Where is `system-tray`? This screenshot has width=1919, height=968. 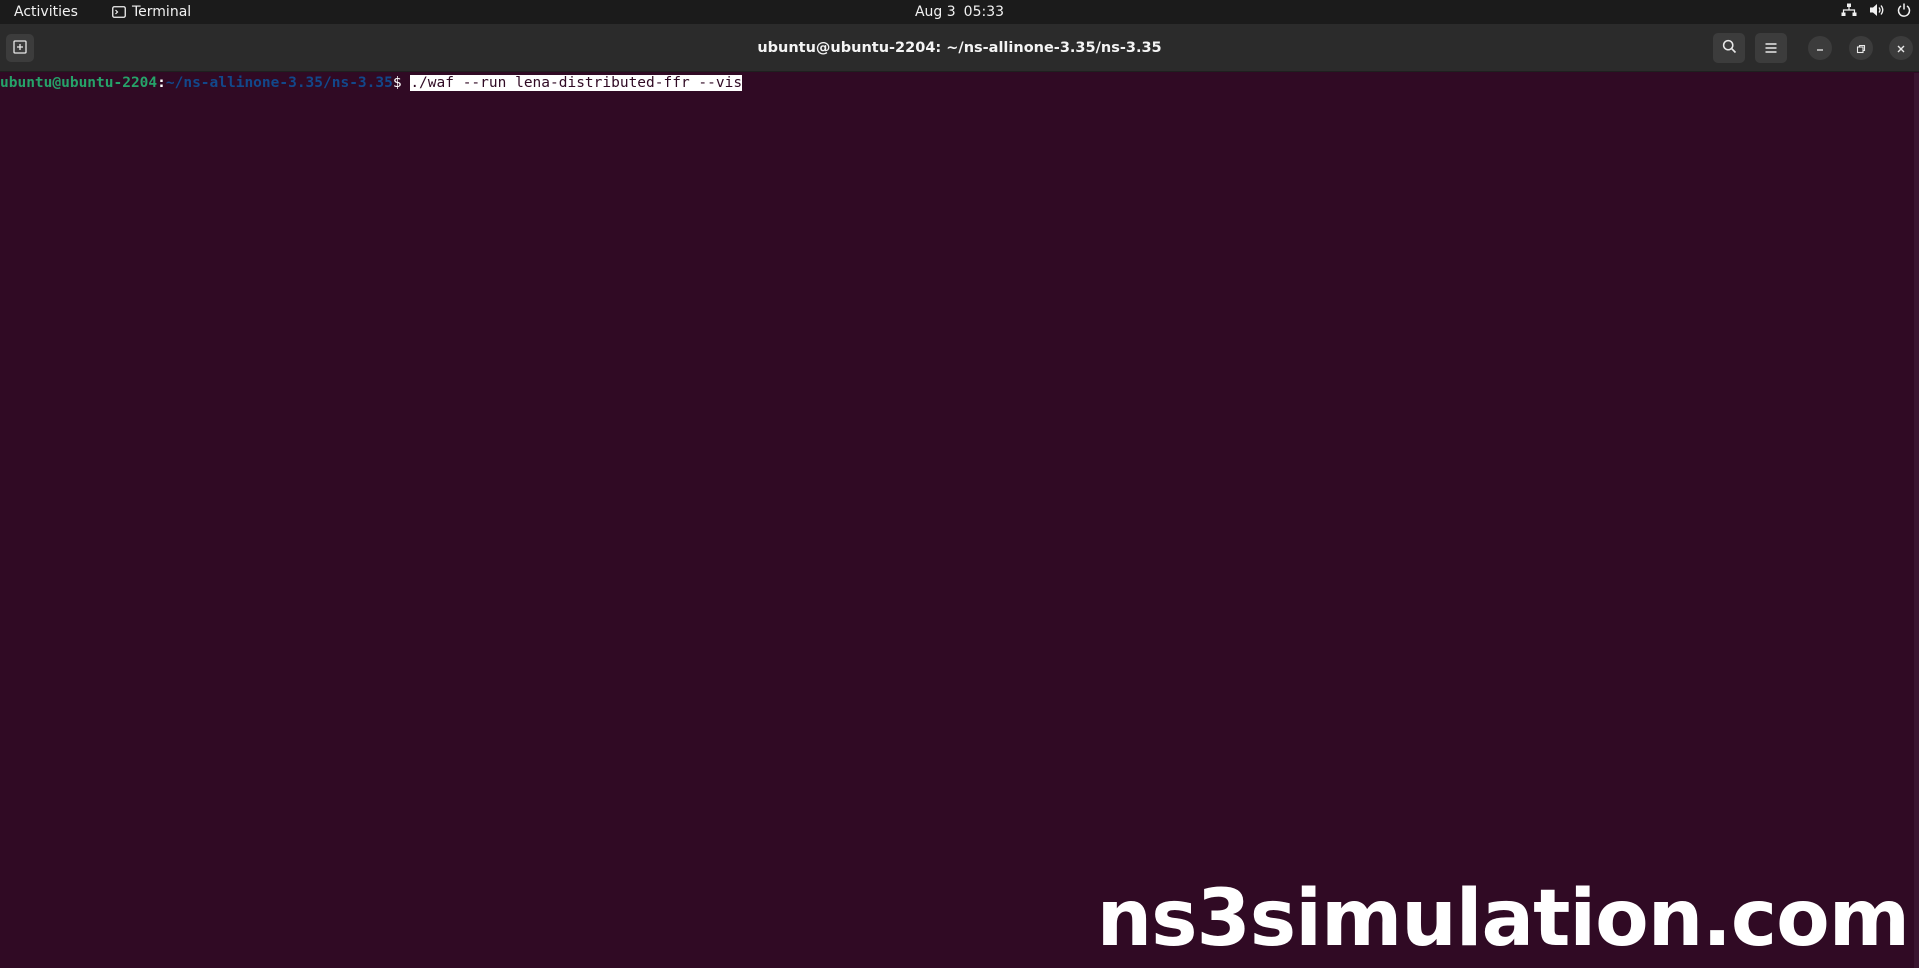 system-tray is located at coordinates (1876, 10).